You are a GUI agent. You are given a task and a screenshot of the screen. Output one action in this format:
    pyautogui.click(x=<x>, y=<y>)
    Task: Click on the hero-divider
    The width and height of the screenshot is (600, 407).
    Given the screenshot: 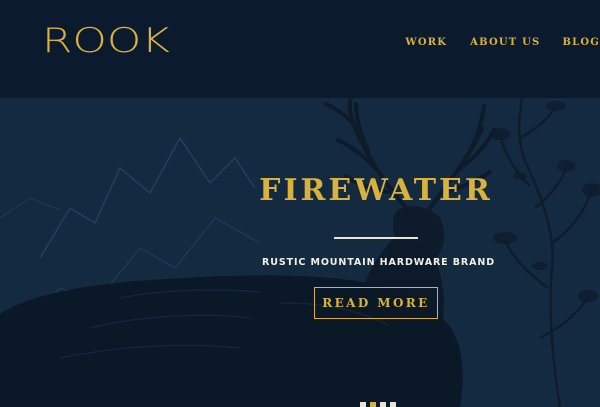 What is the action you would take?
    pyautogui.click(x=376, y=238)
    